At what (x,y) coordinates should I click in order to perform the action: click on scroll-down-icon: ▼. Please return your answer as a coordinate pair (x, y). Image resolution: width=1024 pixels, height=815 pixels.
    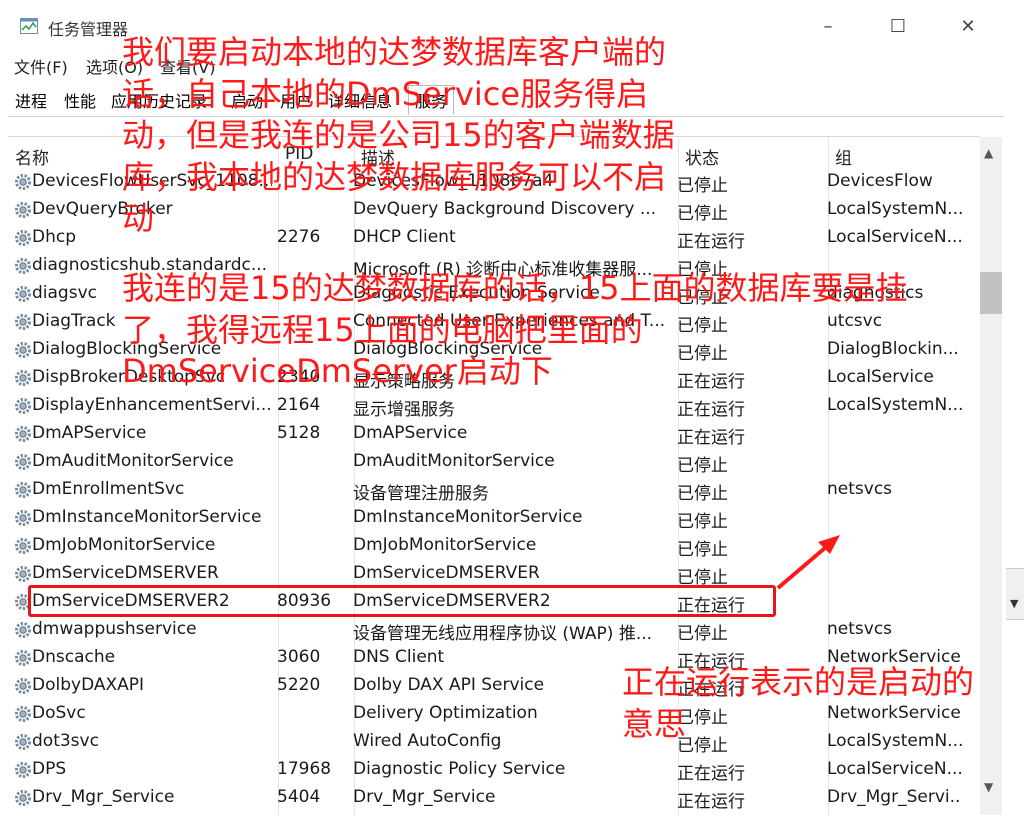
    Looking at the image, I should click on (988, 787).